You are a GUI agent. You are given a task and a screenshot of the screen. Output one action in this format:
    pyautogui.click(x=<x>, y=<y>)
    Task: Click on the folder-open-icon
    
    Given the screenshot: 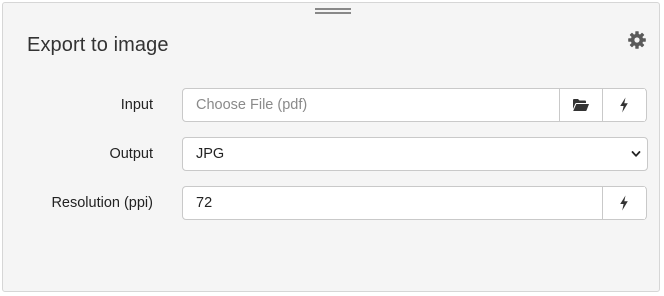 What is the action you would take?
    pyautogui.click(x=581, y=105)
    